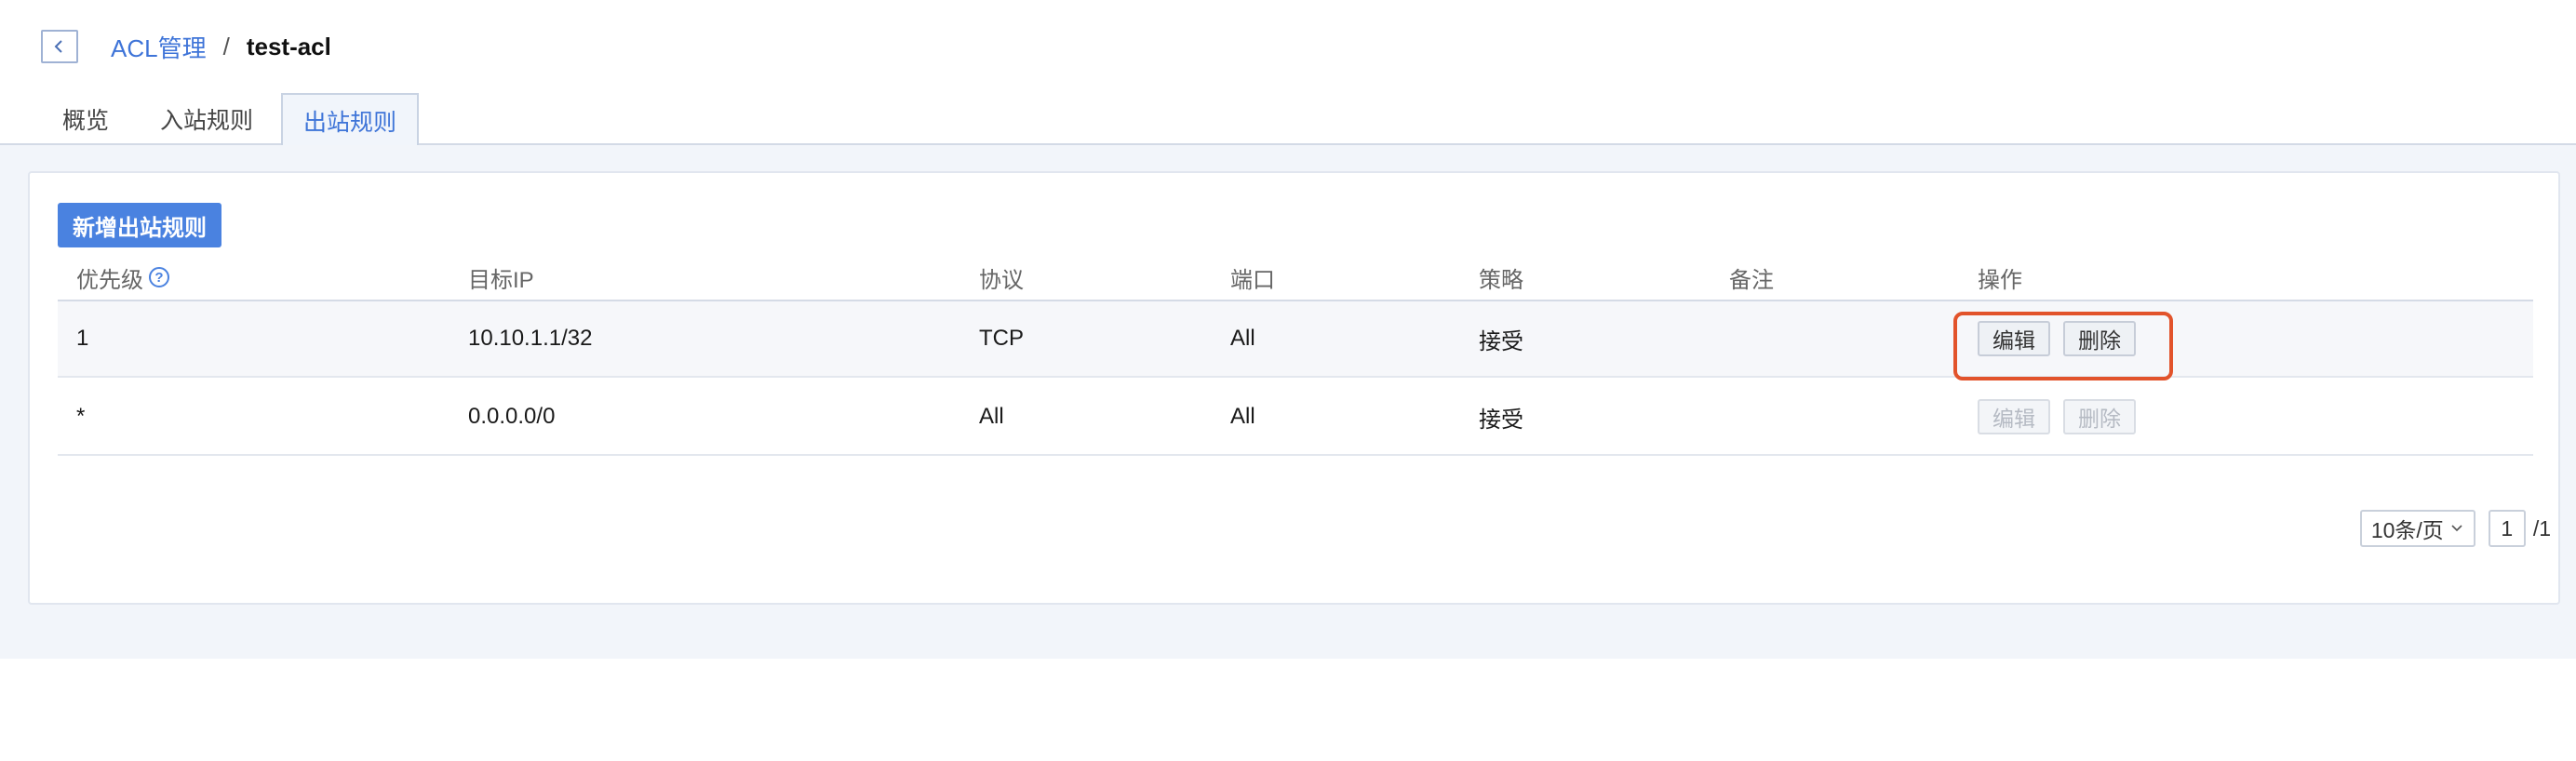 This screenshot has width=2576, height=761. I want to click on cell-priority: 1, so click(82, 338).